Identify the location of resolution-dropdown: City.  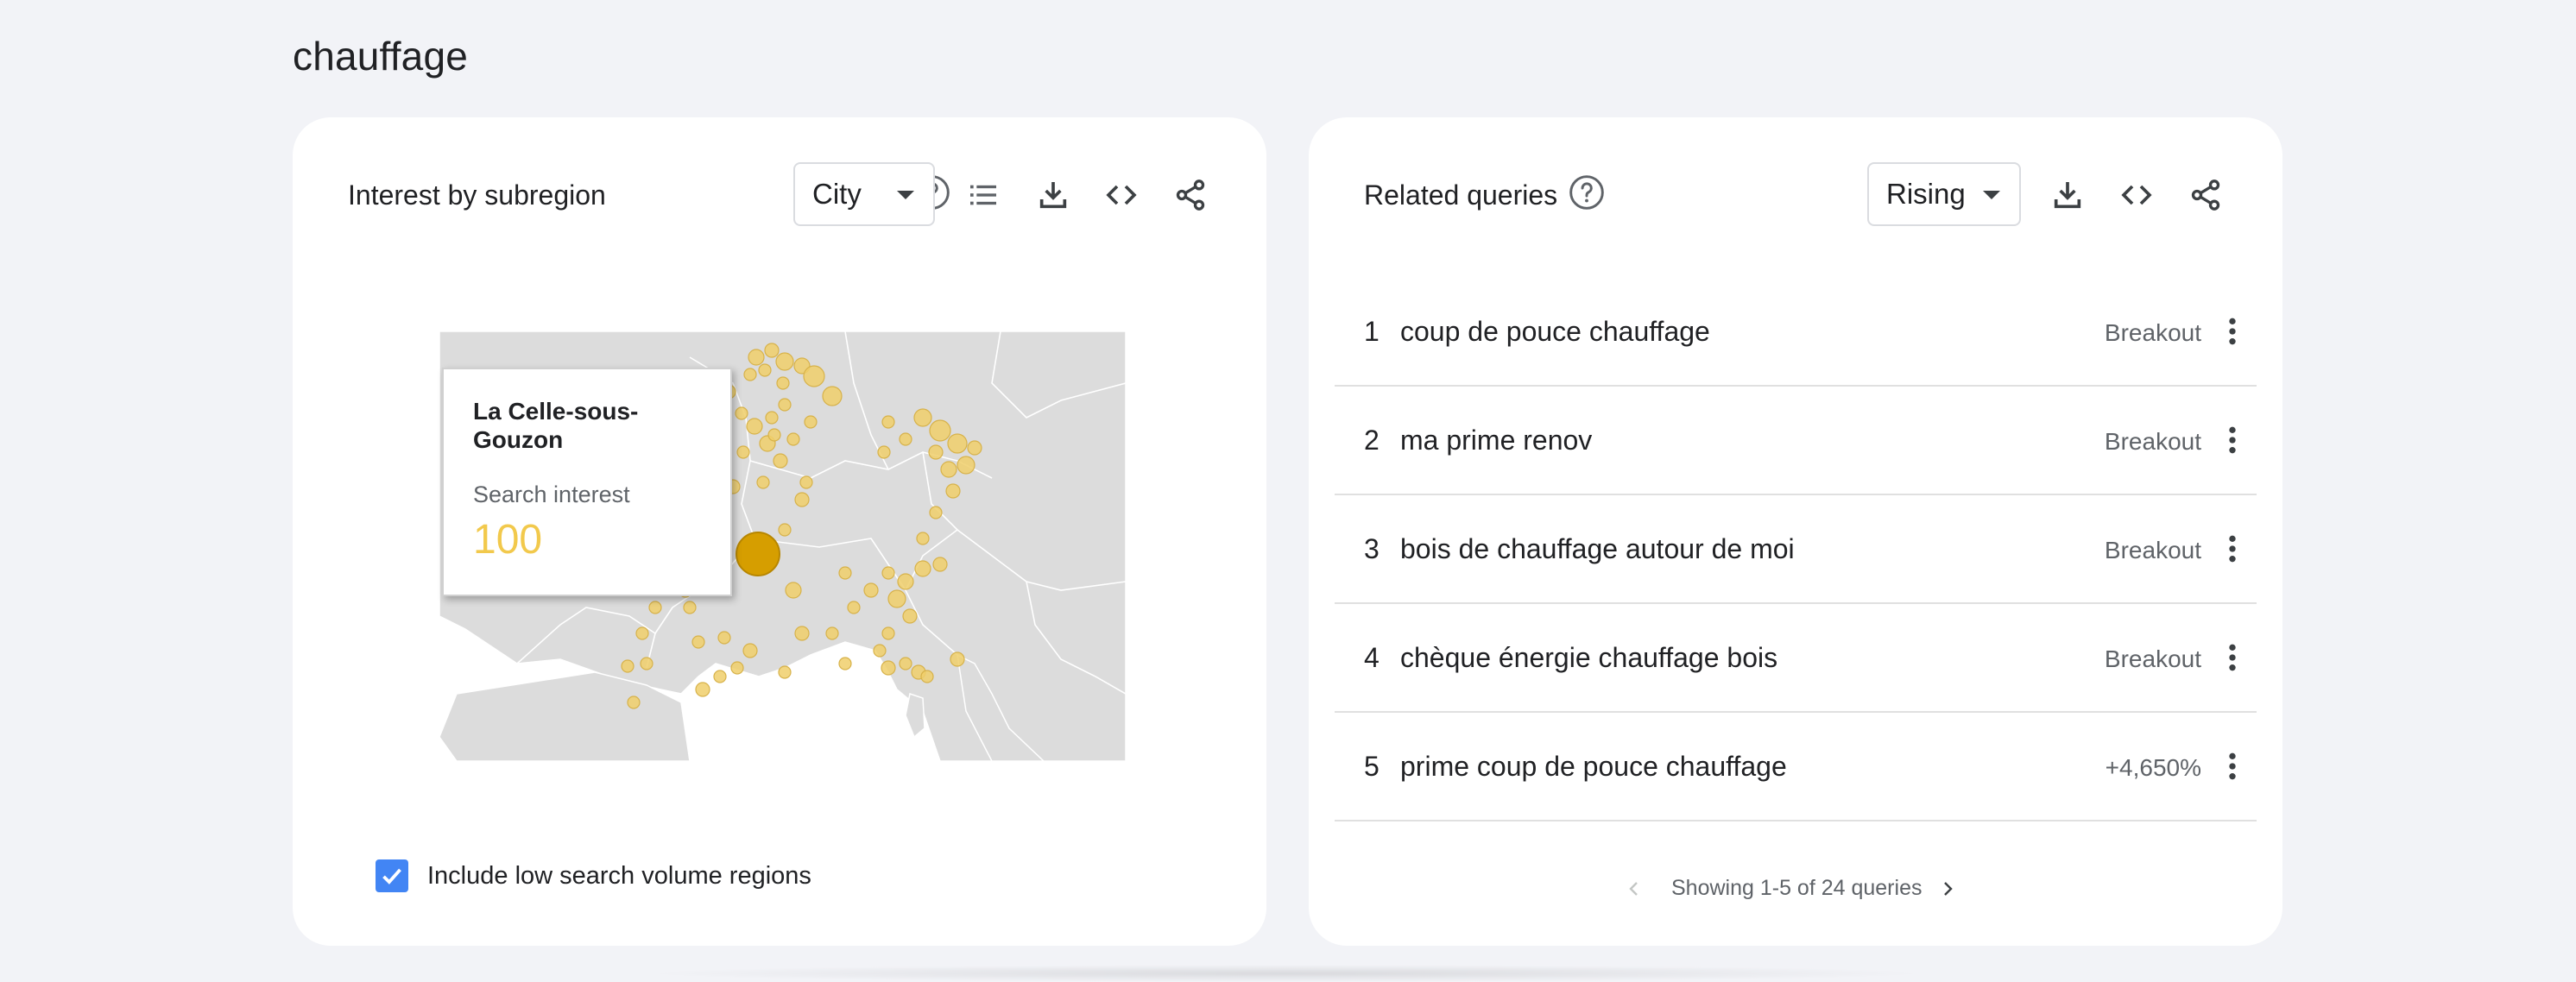
(864, 194).